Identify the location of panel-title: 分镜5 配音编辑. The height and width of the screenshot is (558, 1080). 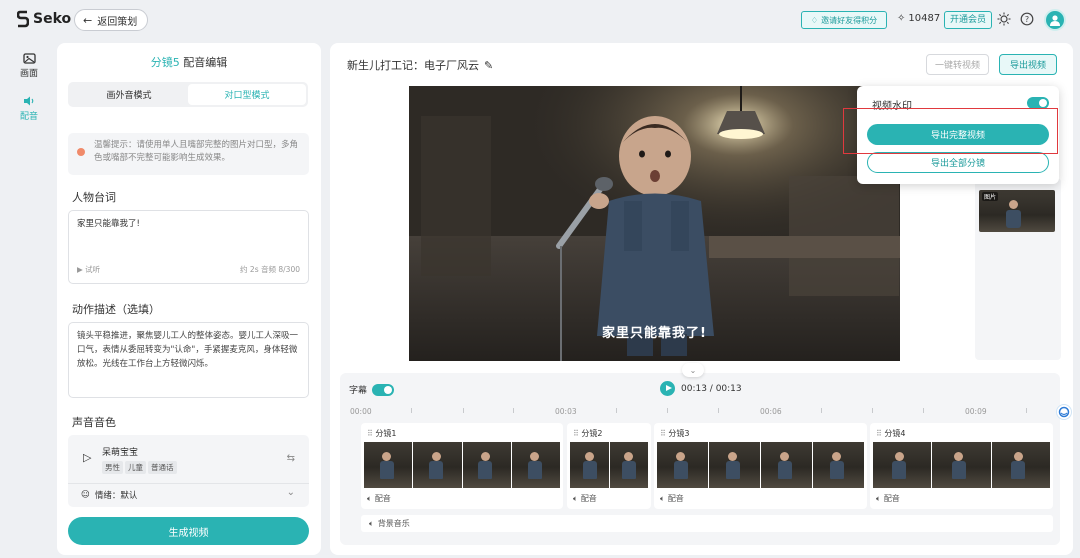
(189, 62).